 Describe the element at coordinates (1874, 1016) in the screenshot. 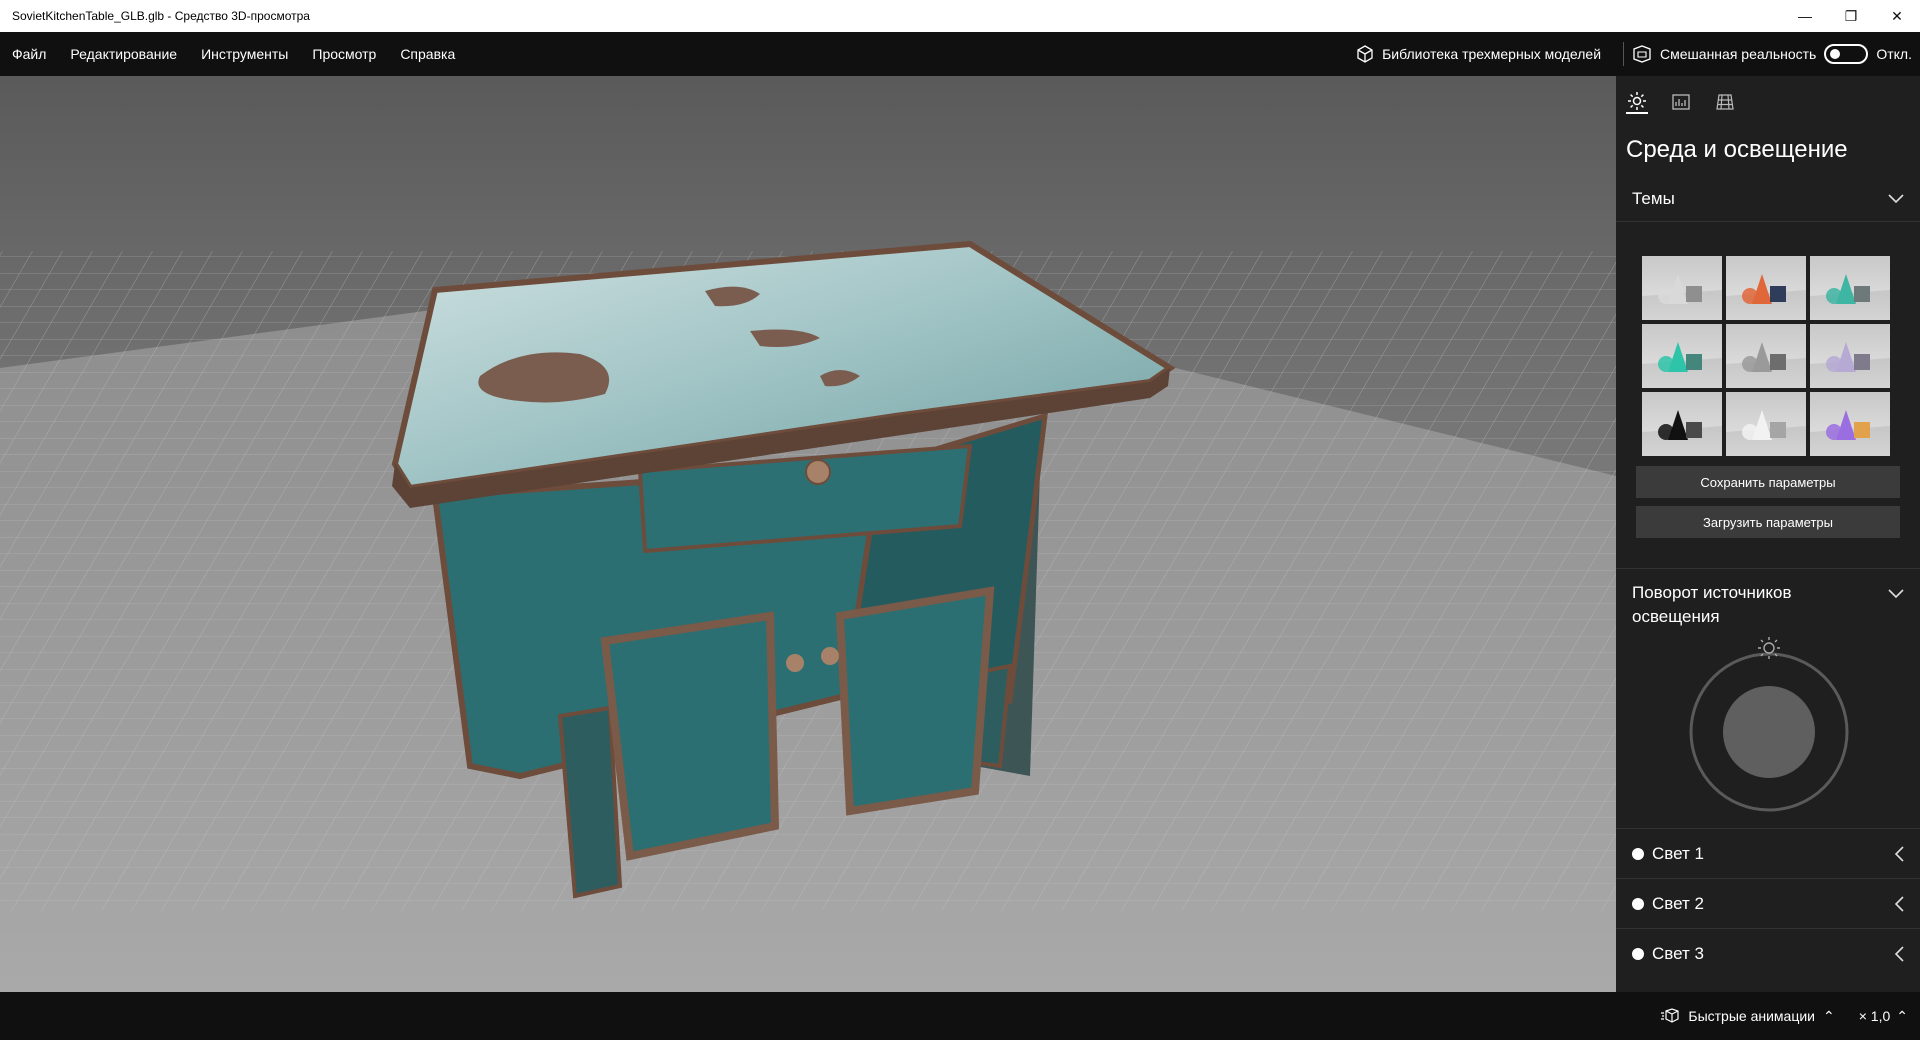

I see `speed-value: × 1,0` at that location.